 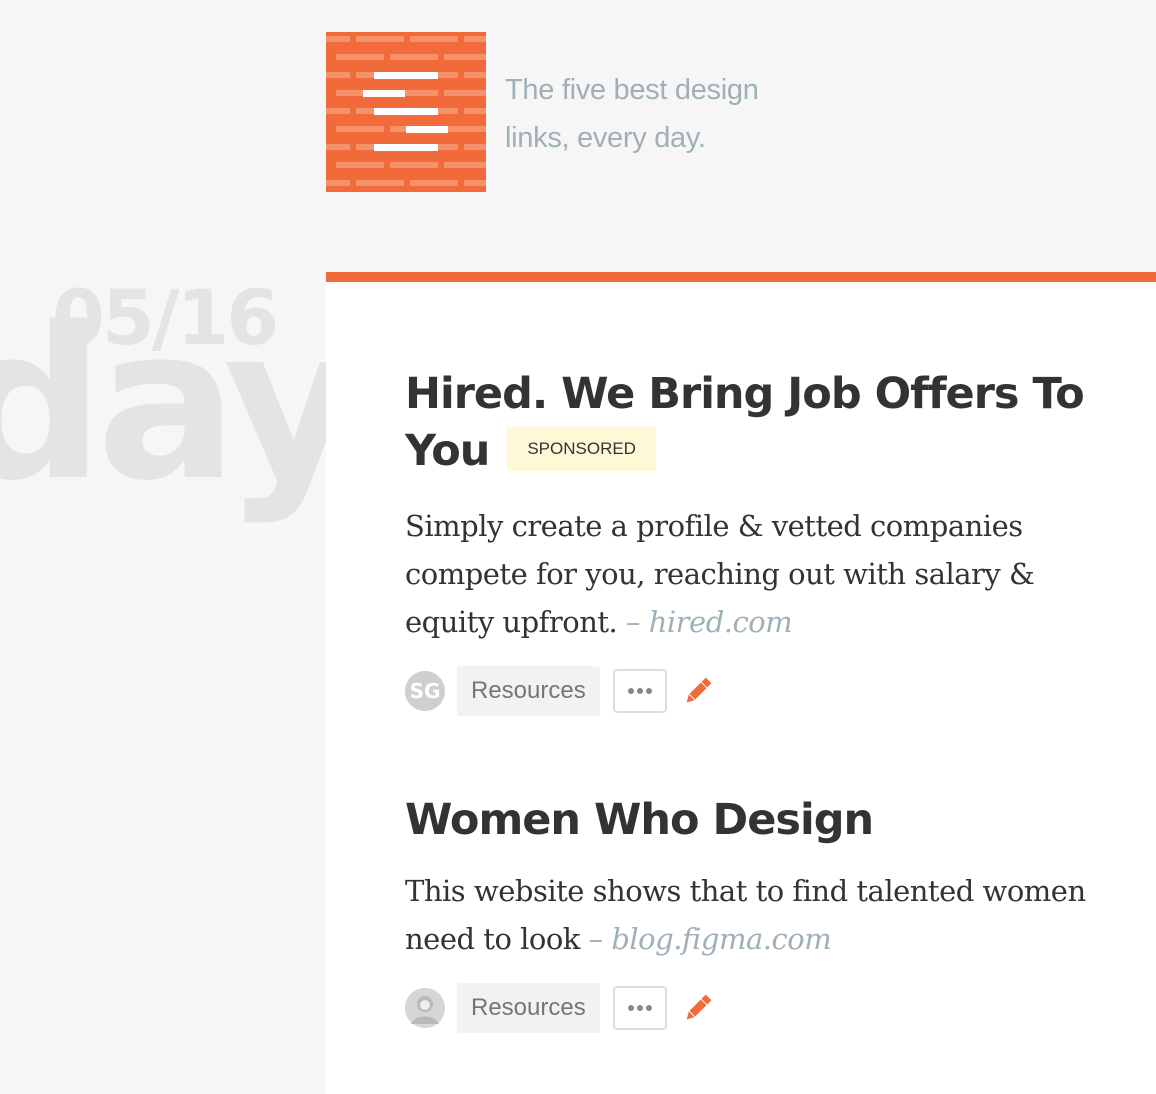 What do you see at coordinates (492, 939) in the screenshot?
I see `post-desc-line: need to look` at bounding box center [492, 939].